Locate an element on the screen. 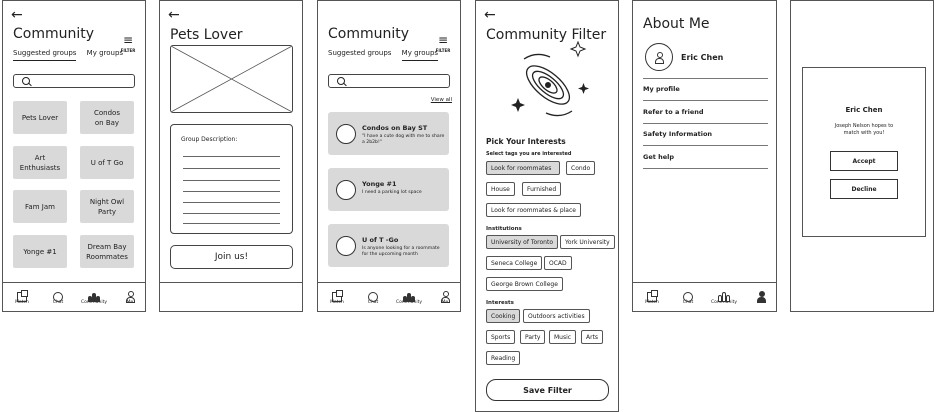  divider is located at coordinates (705, 78).